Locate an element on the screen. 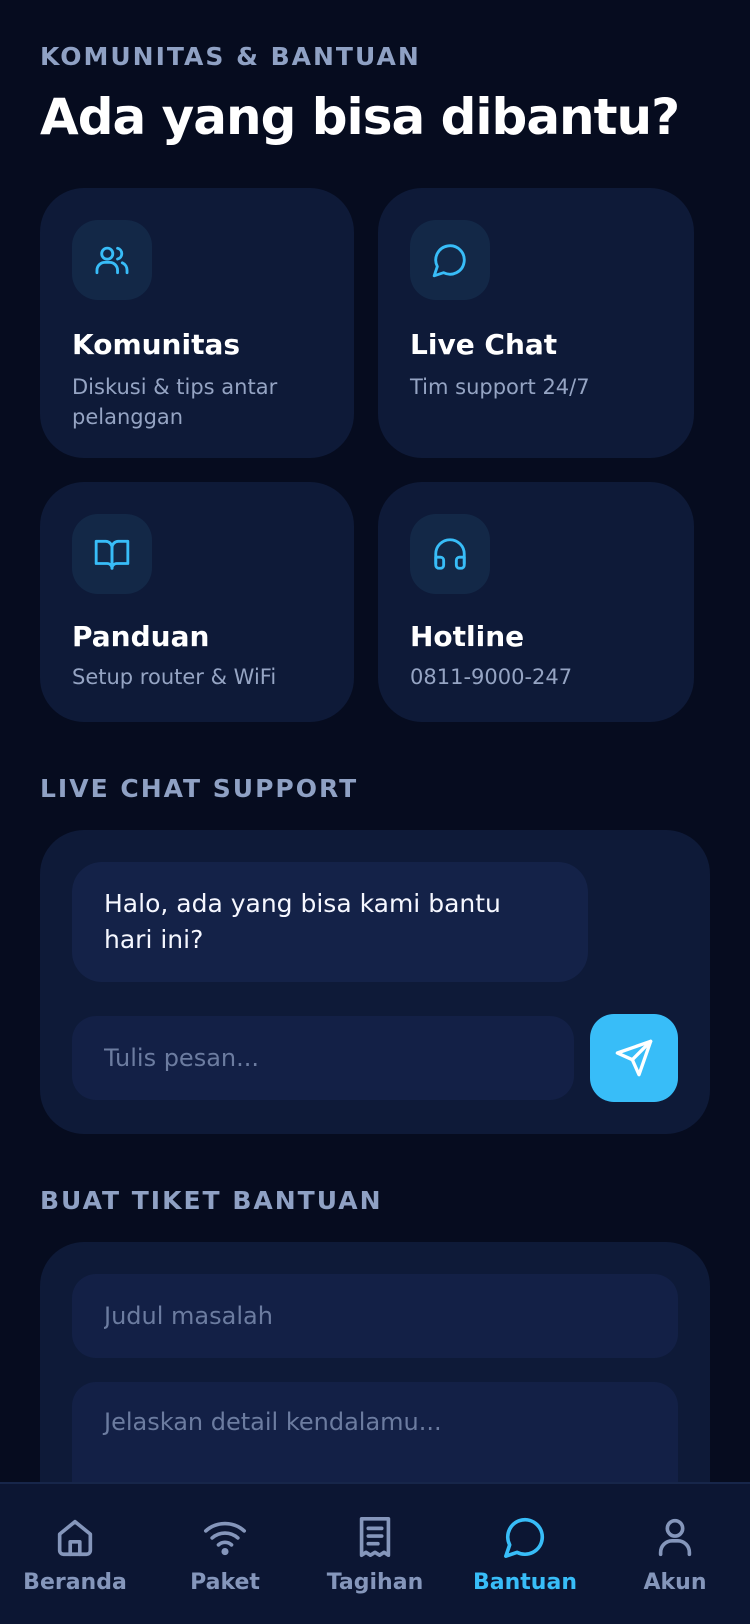 The width and height of the screenshot is (750, 1624). send-icon is located at coordinates (634, 1058).